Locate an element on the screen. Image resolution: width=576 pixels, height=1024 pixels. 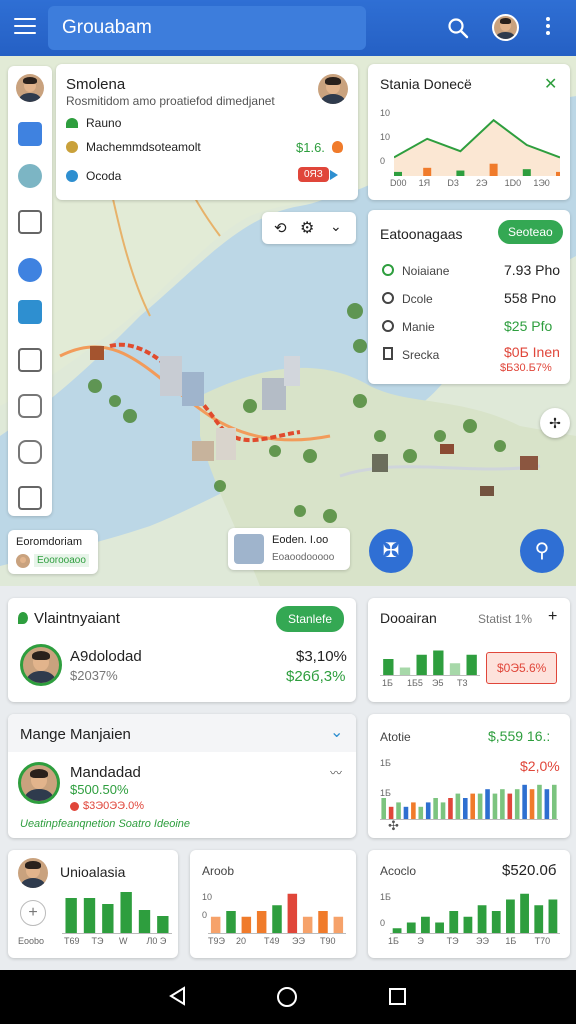
leaf-icon is located at coordinates (72, 123).